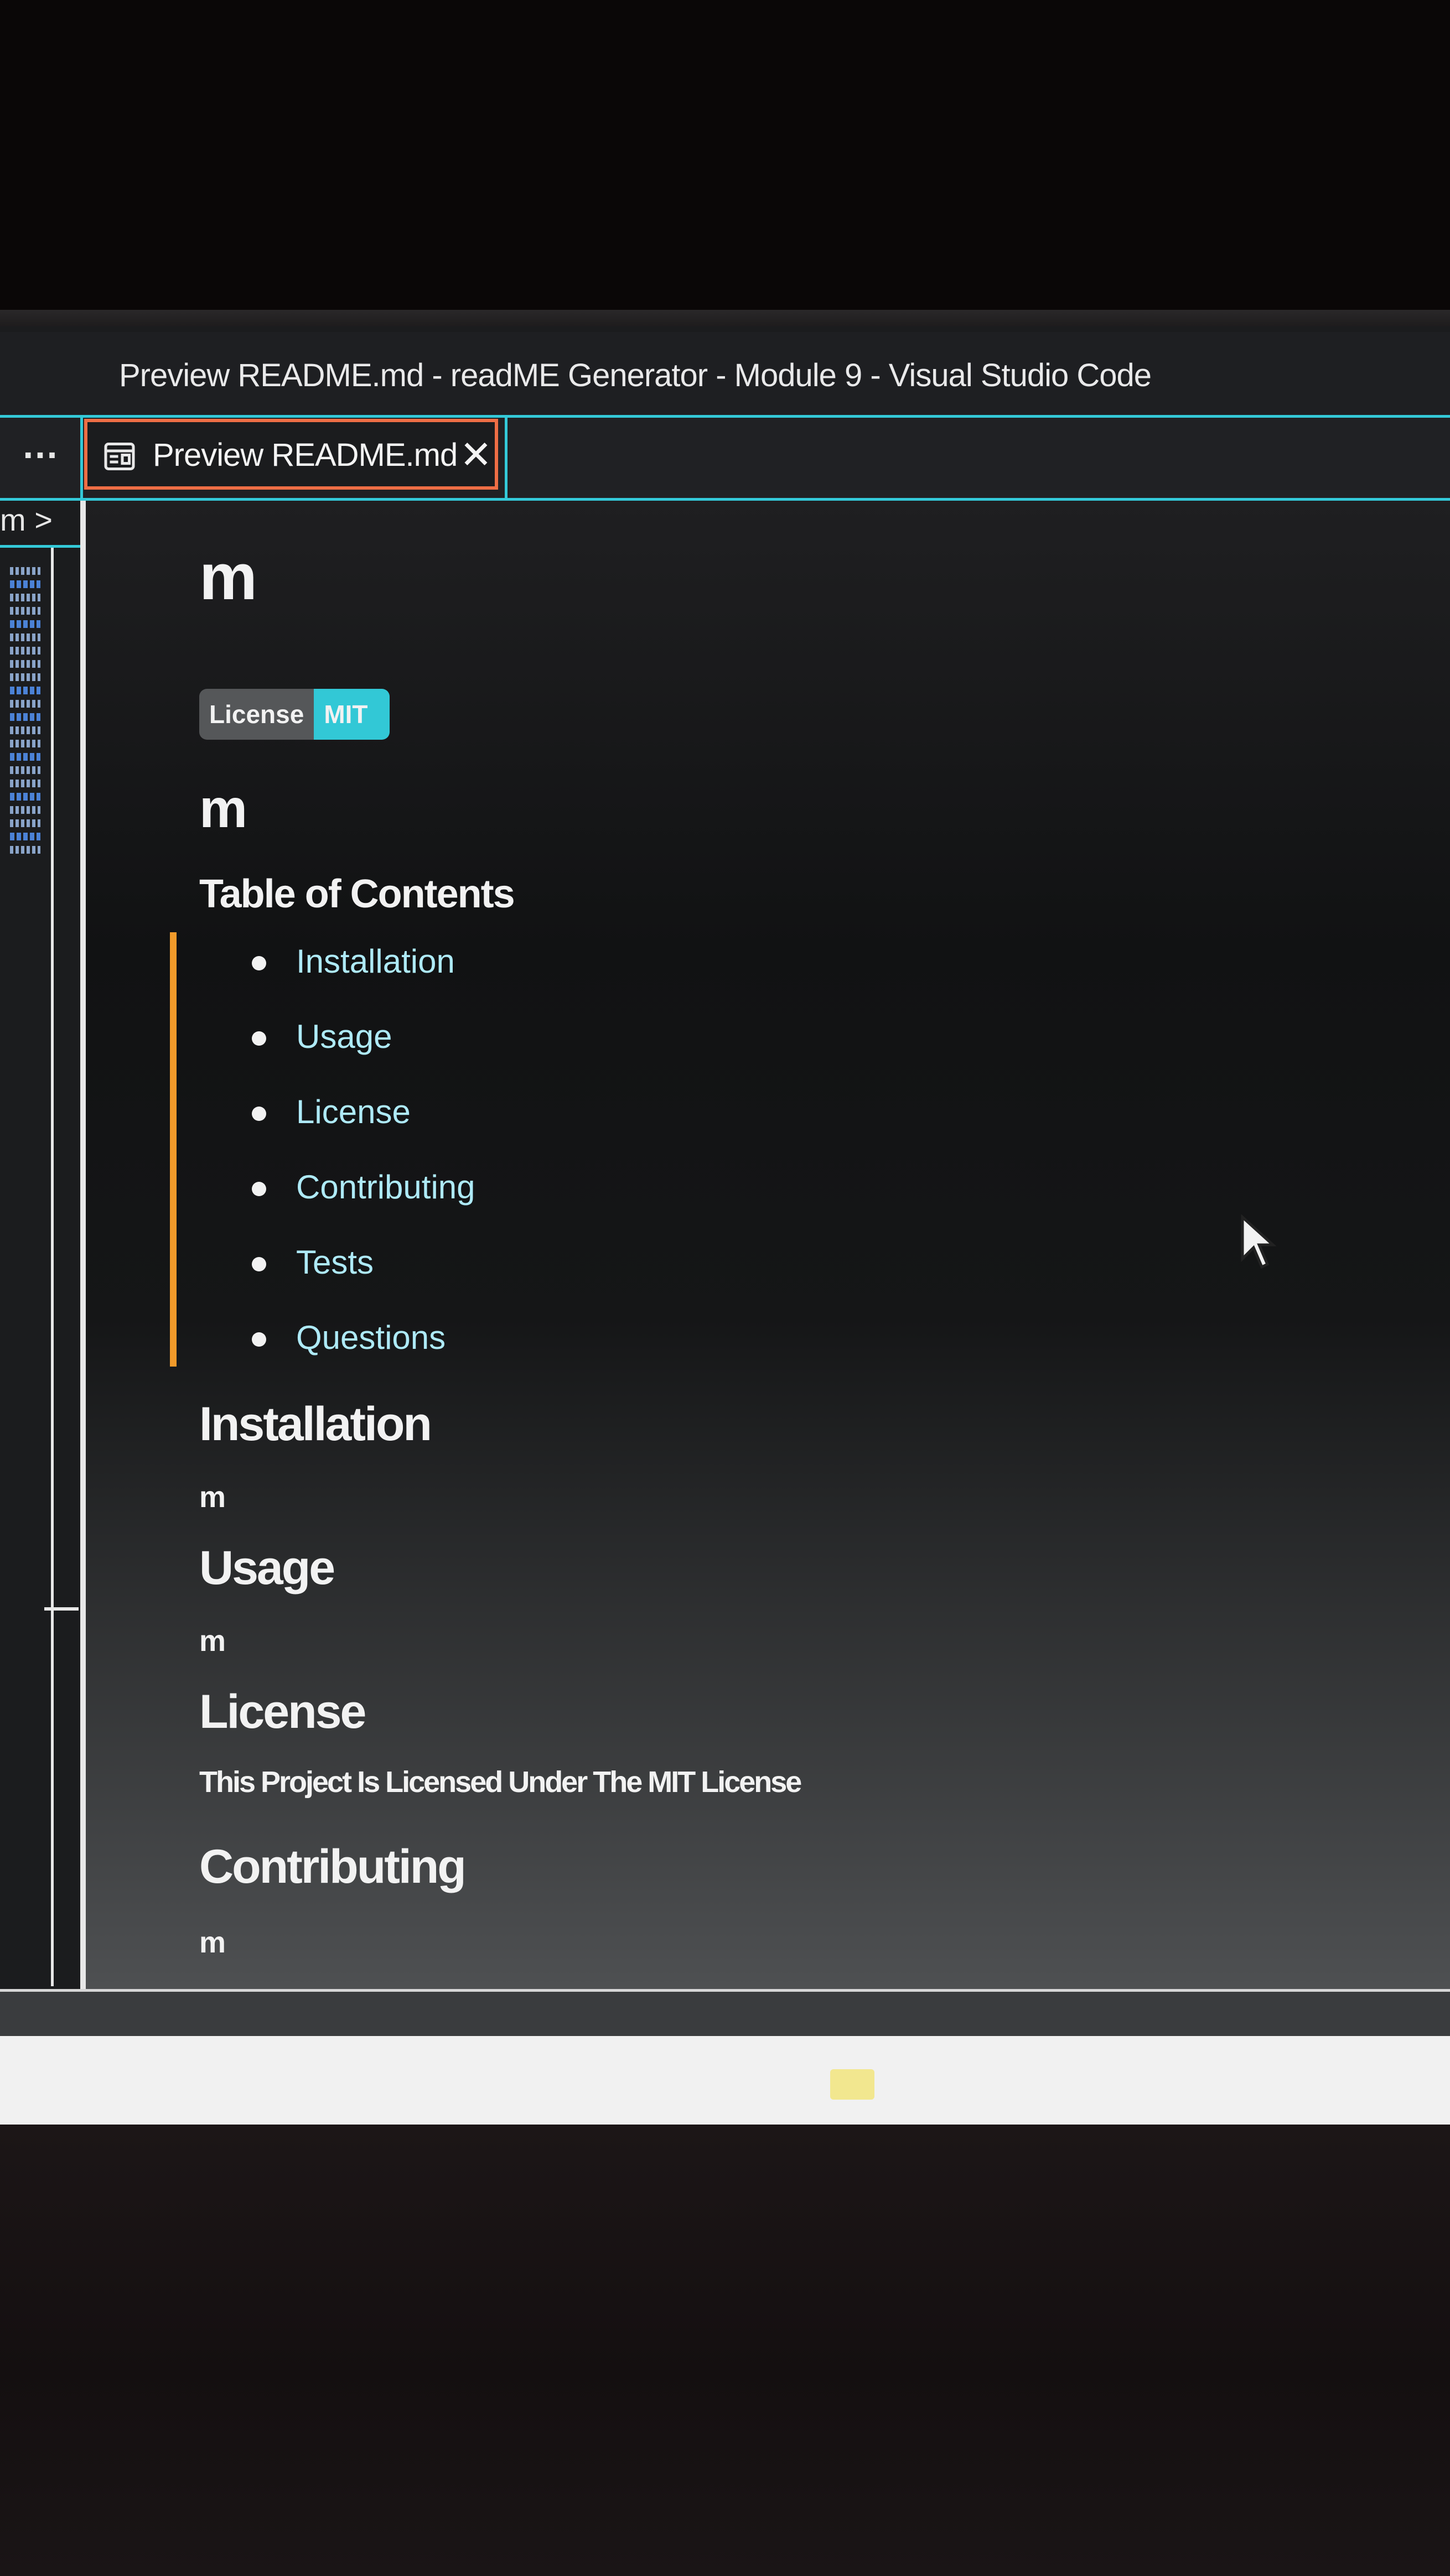  Describe the element at coordinates (256, 715) in the screenshot. I see `badge-label: License` at that location.